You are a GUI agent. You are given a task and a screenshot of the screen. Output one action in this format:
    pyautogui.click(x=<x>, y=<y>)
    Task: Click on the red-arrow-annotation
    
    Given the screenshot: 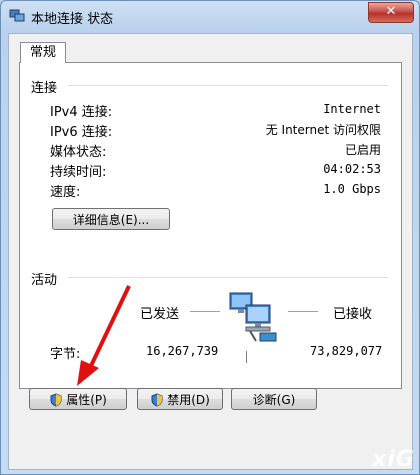 What is the action you would take?
    pyautogui.click(x=104, y=339)
    